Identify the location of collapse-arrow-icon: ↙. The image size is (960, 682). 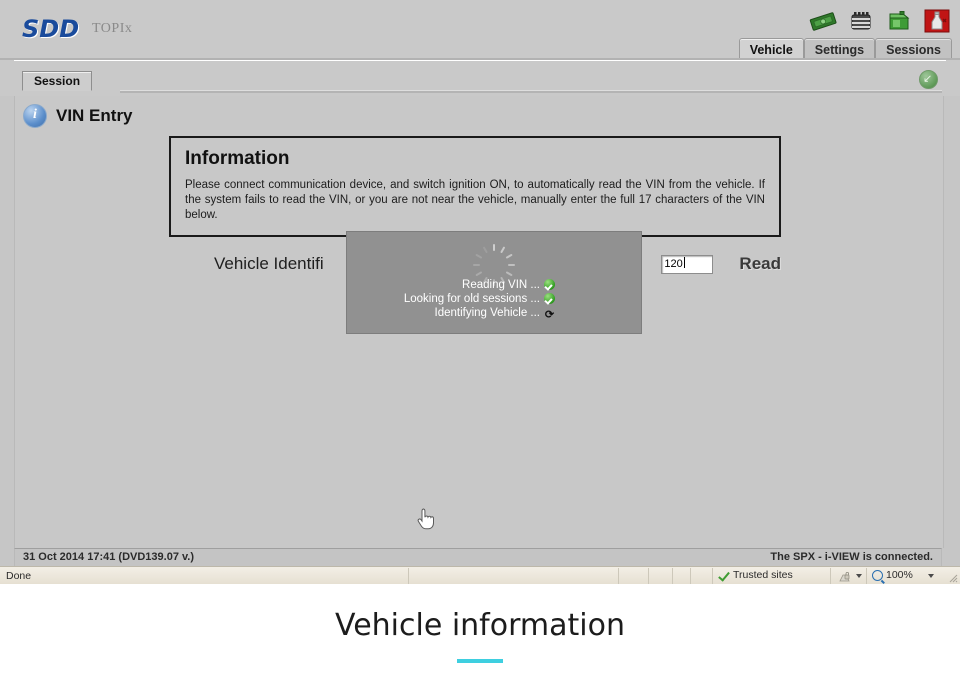
(928, 79).